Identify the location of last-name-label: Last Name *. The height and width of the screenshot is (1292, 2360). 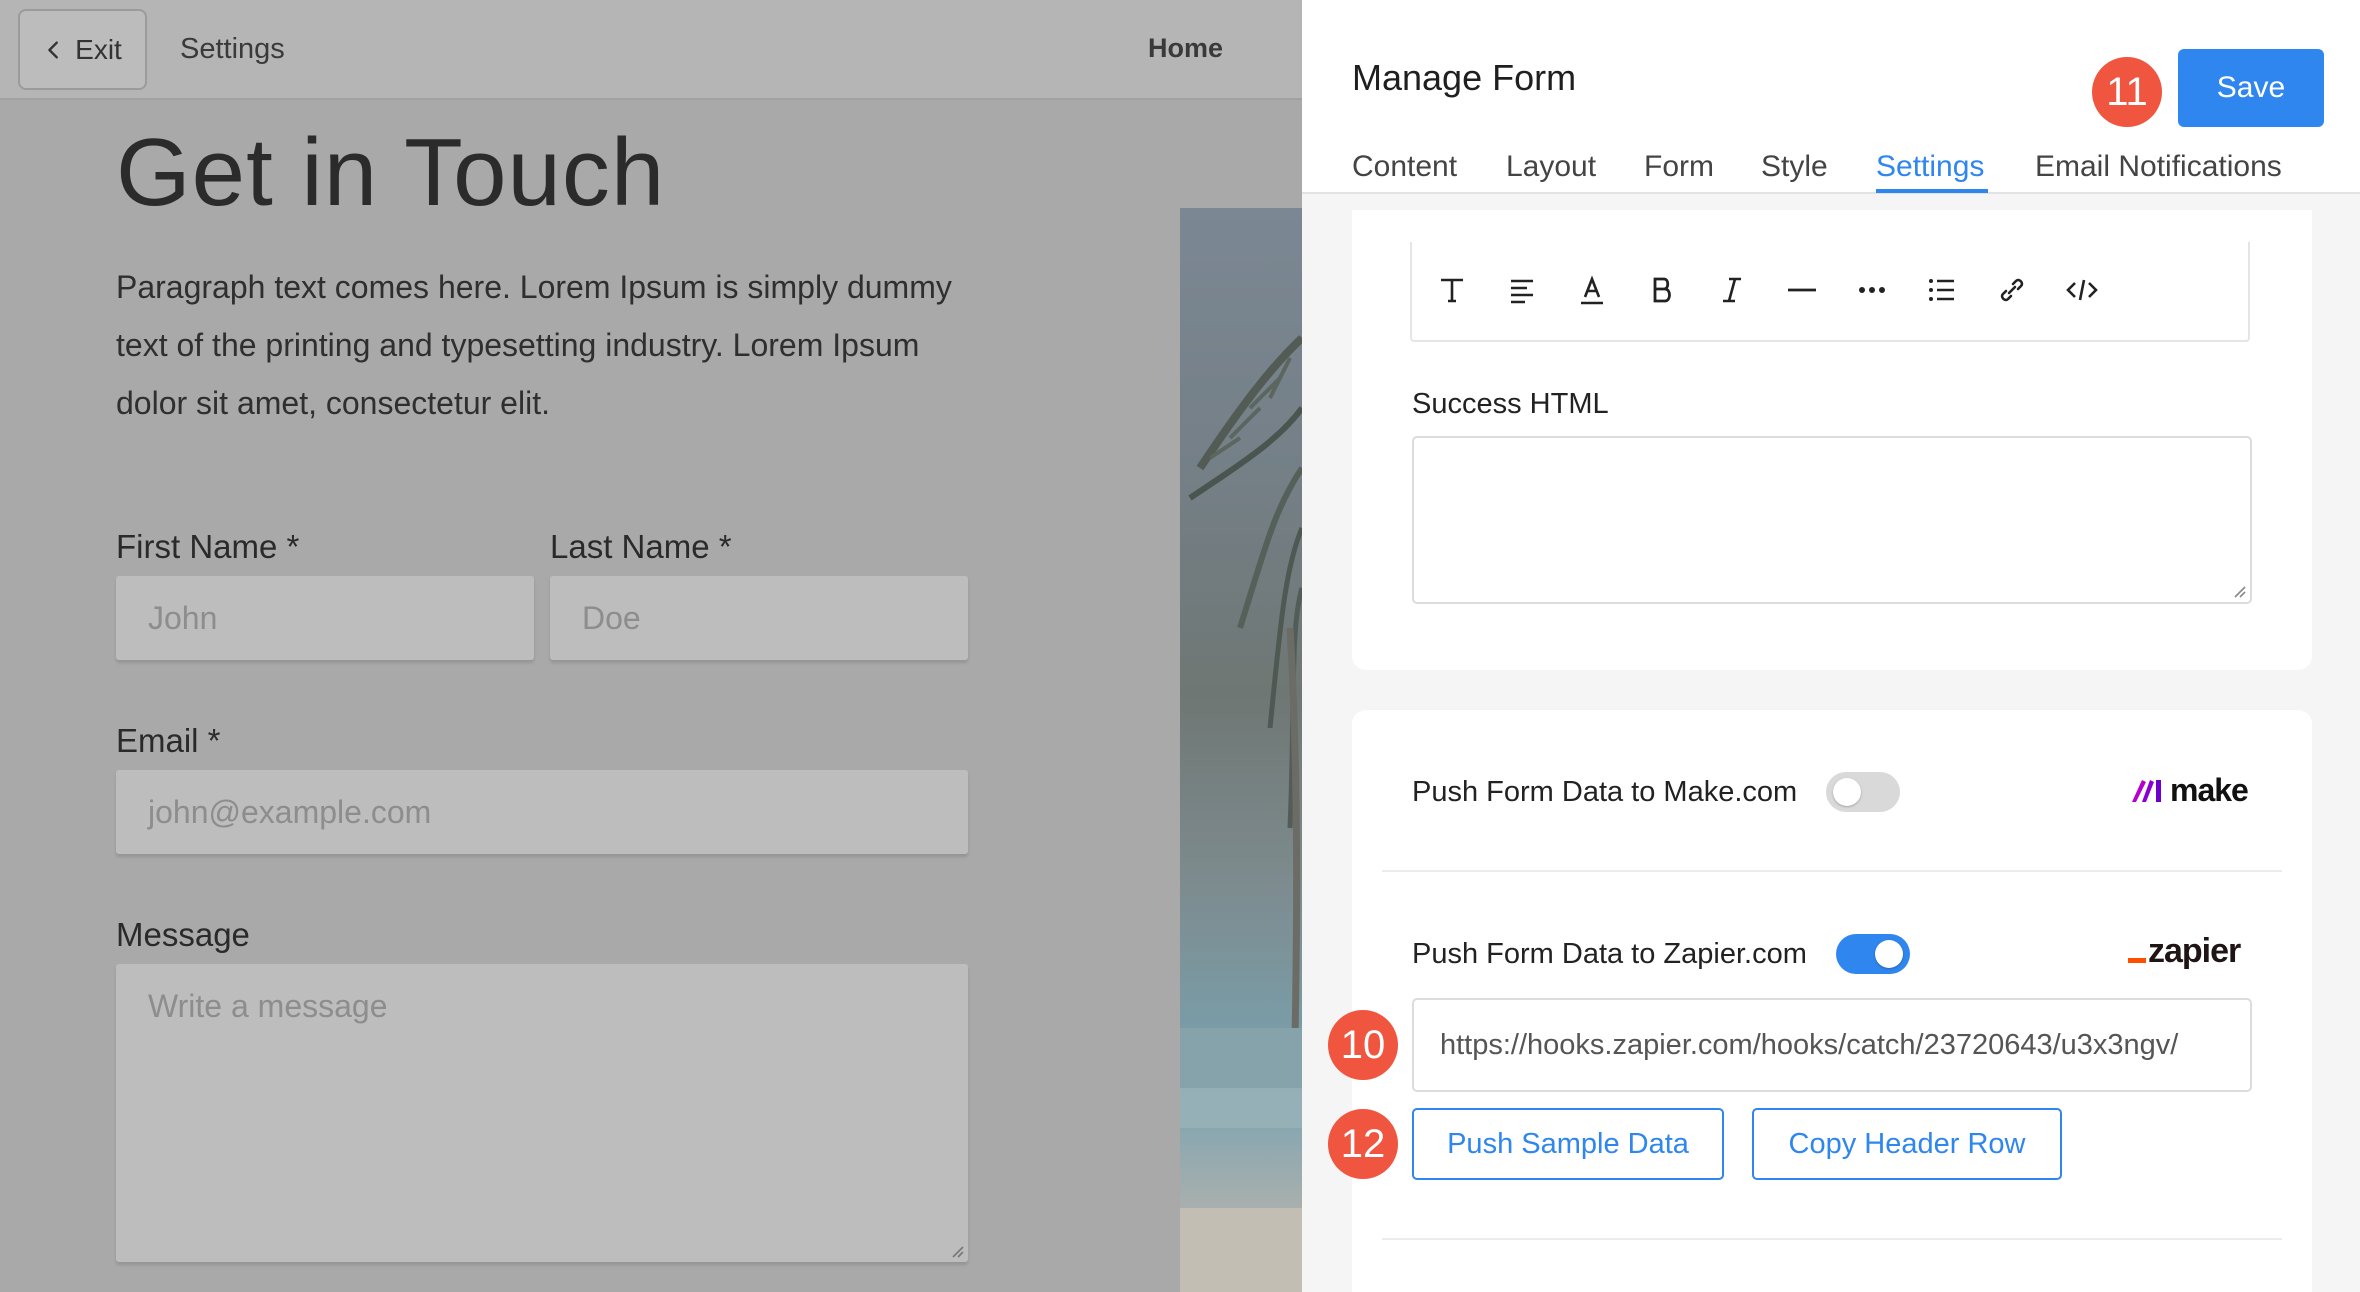
(641, 546).